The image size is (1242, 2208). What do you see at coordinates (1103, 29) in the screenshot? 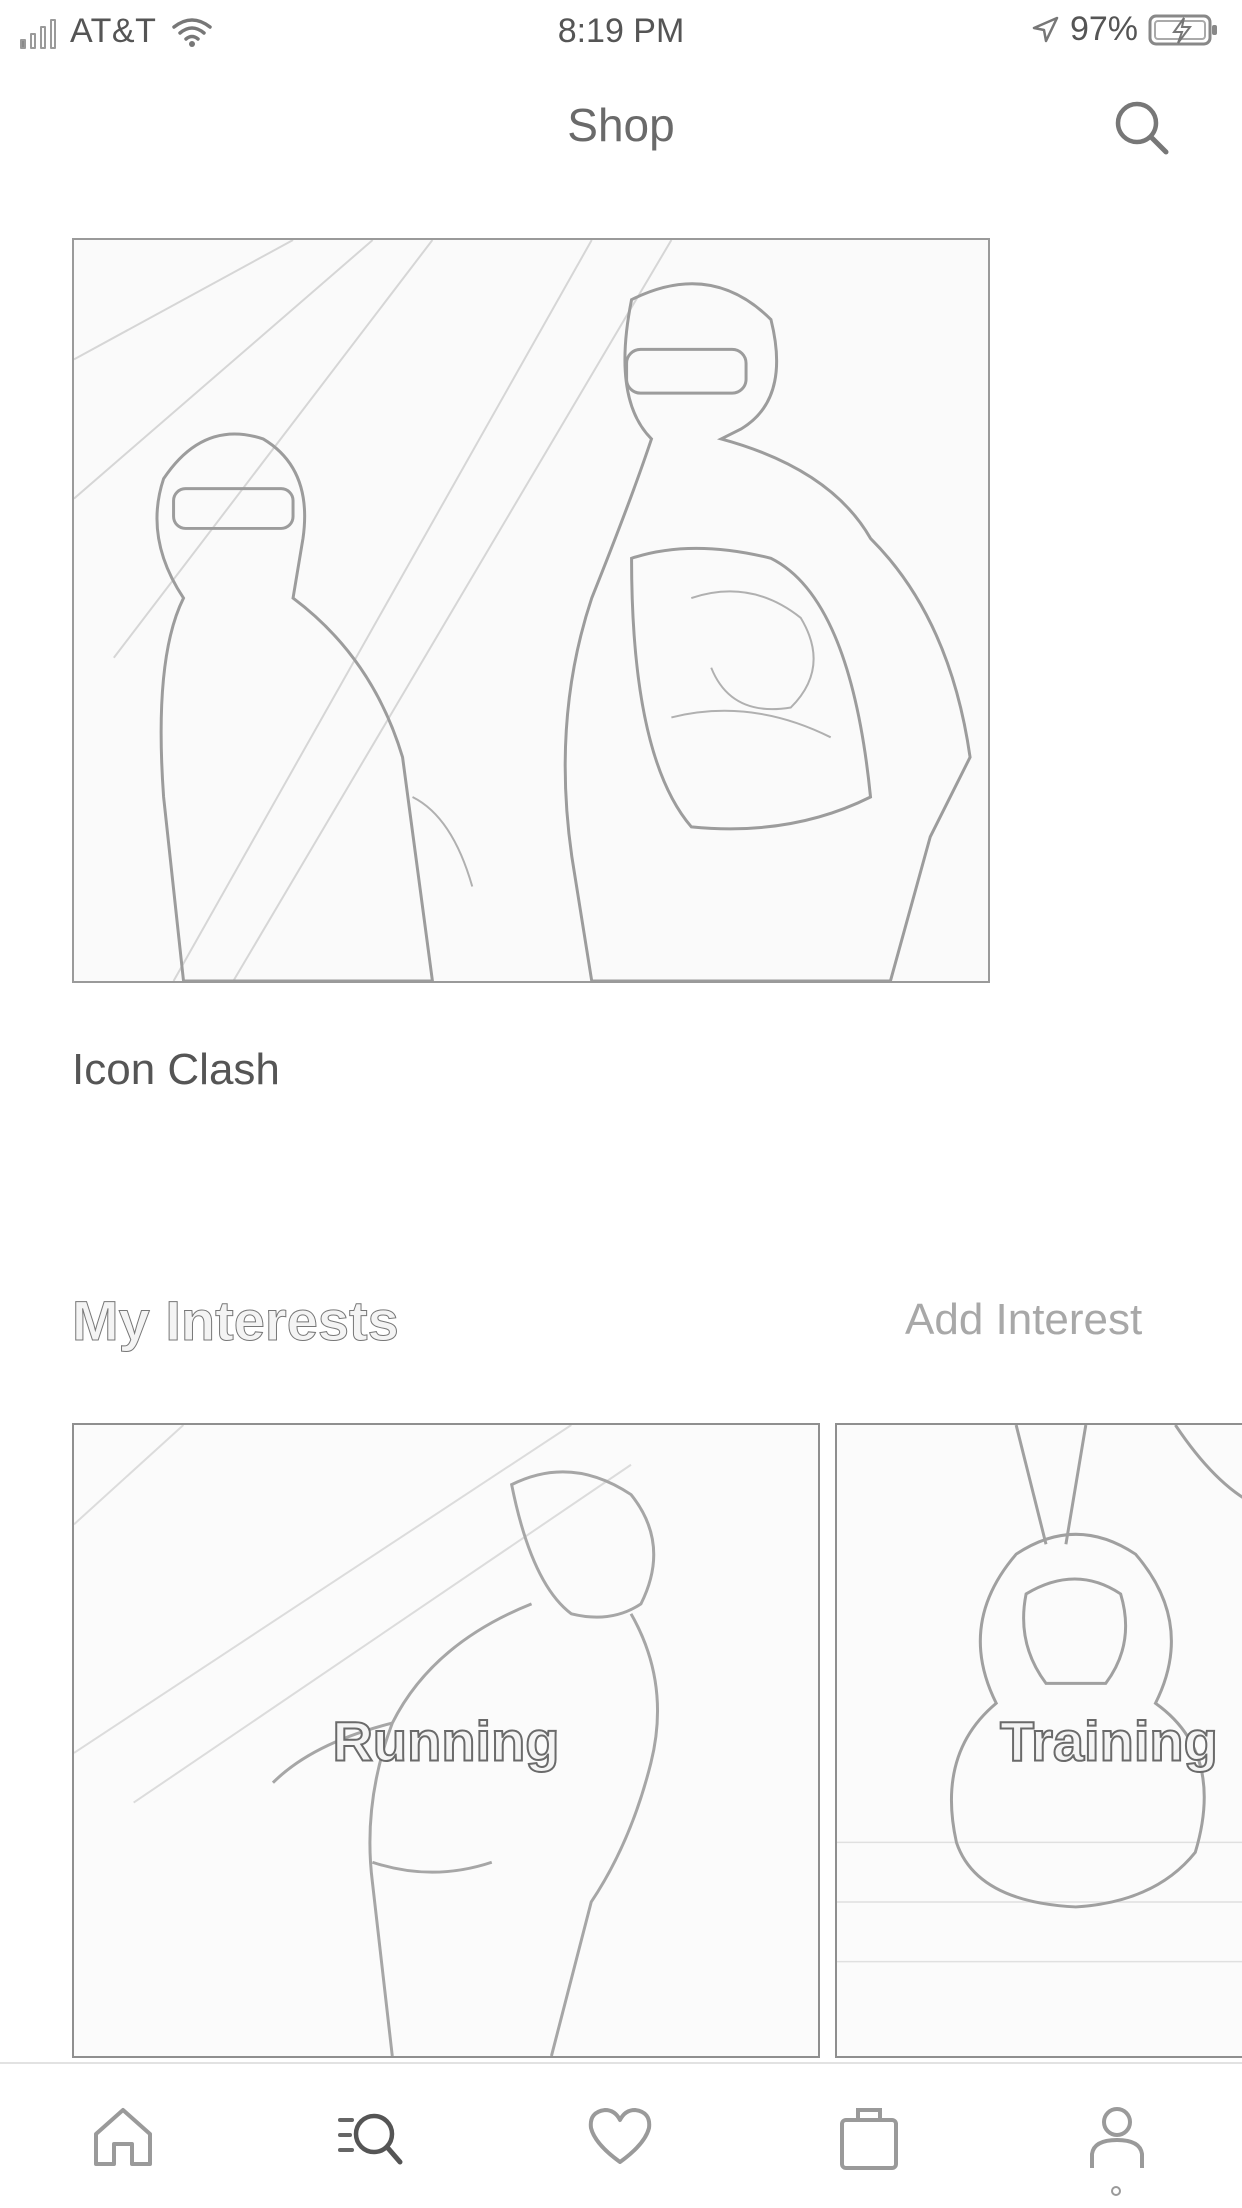
I see `battery-percentage: 97%` at bounding box center [1103, 29].